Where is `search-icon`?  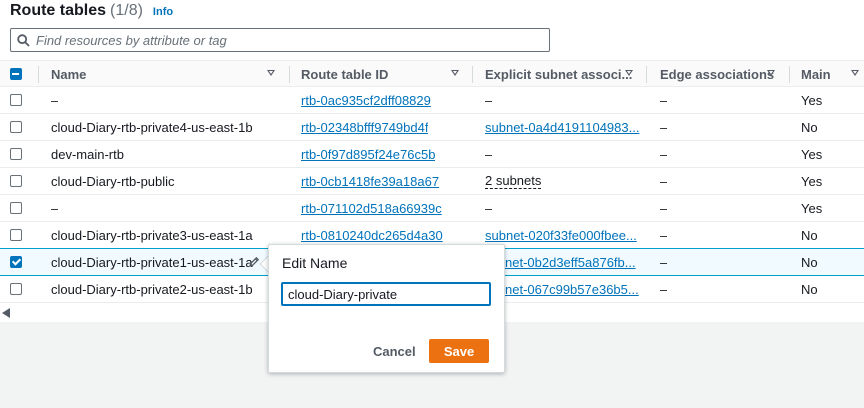 search-icon is located at coordinates (23, 40).